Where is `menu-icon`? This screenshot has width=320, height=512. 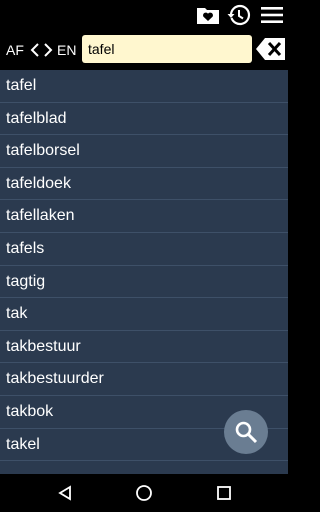
menu-icon is located at coordinates (272, 15).